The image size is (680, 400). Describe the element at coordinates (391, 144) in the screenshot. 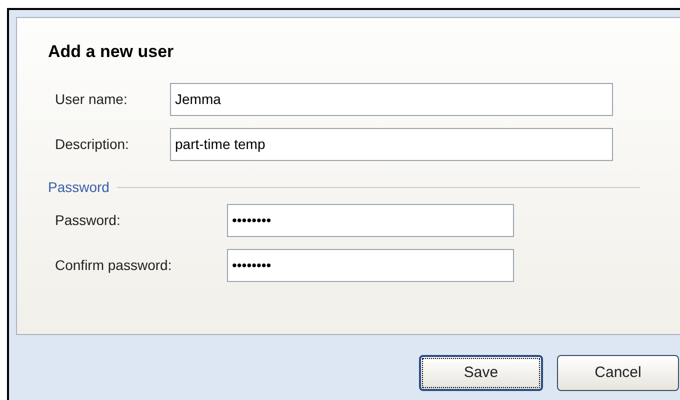

I see `input-field: part-time temp` at that location.